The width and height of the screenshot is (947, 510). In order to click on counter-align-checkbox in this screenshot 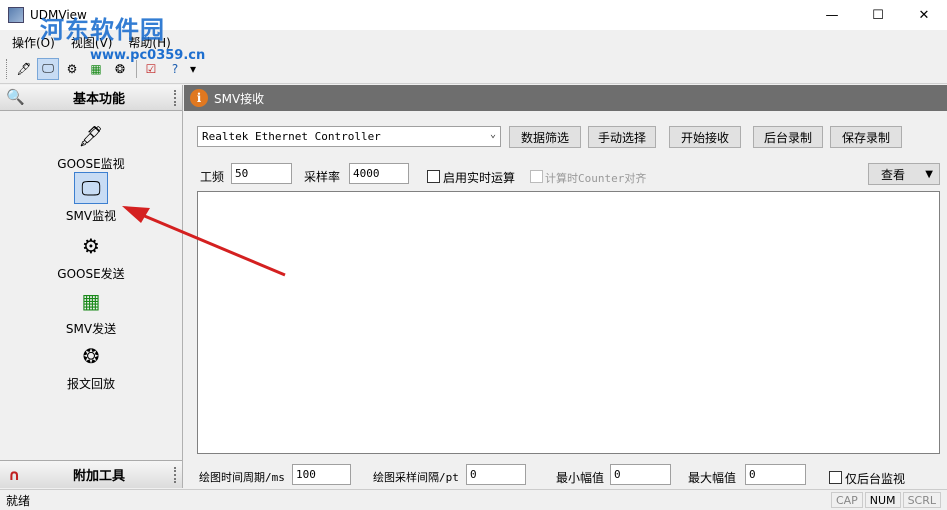, I will do `click(536, 176)`.